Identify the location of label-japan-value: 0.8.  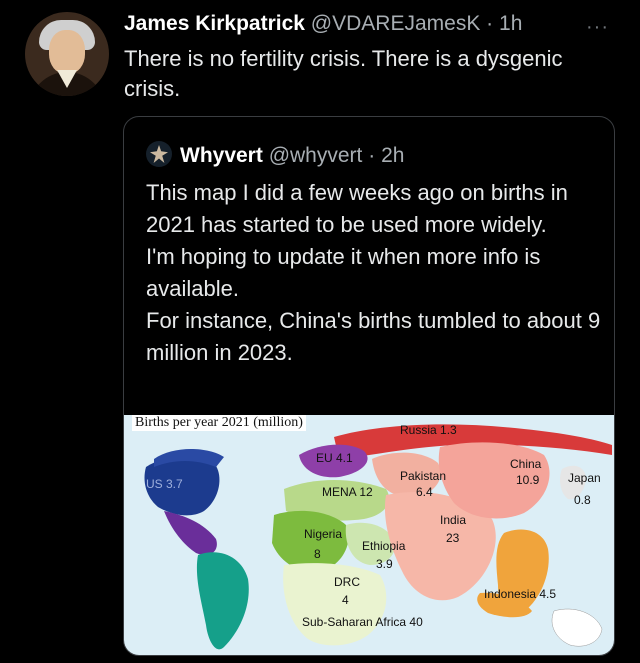
(582, 500).